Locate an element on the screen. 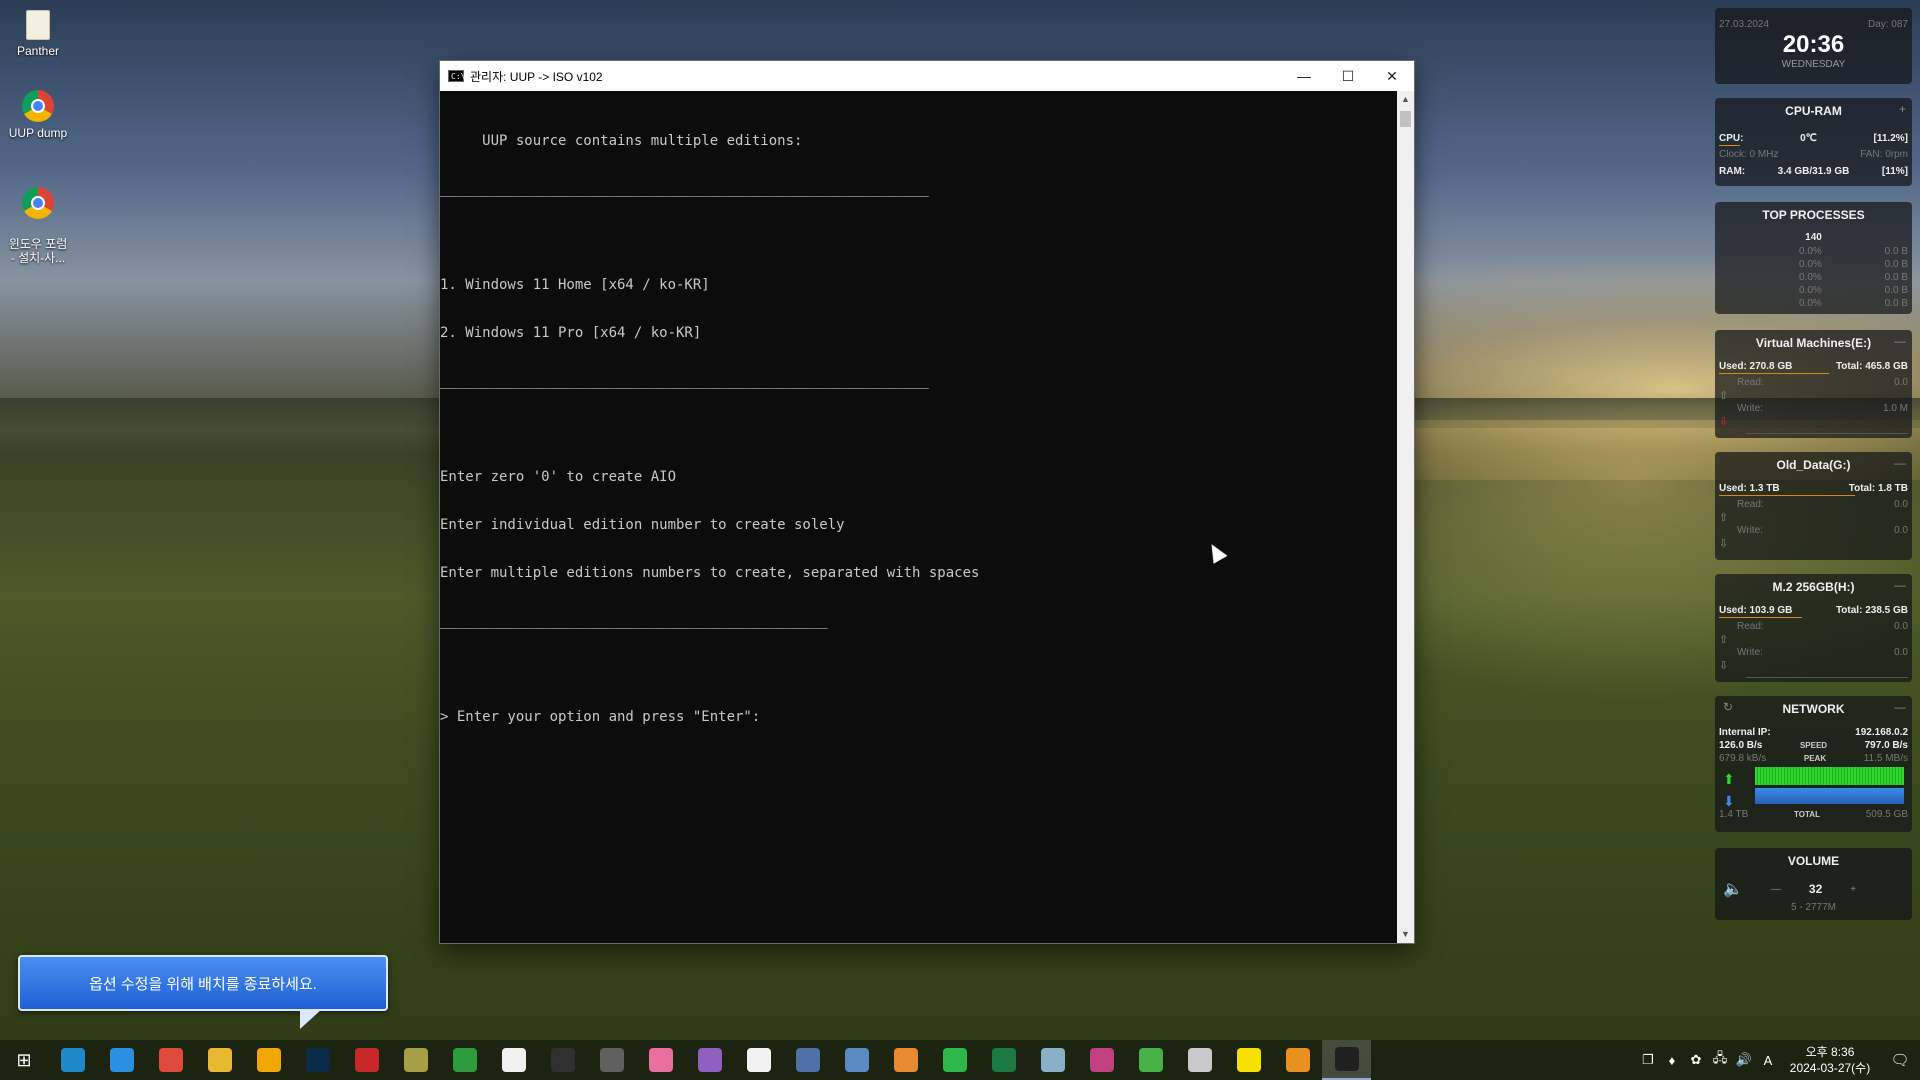 The height and width of the screenshot is (1080, 1920). taskbar-clock: 오후 8:36 2024-03-27(수) is located at coordinates (1830, 1060).